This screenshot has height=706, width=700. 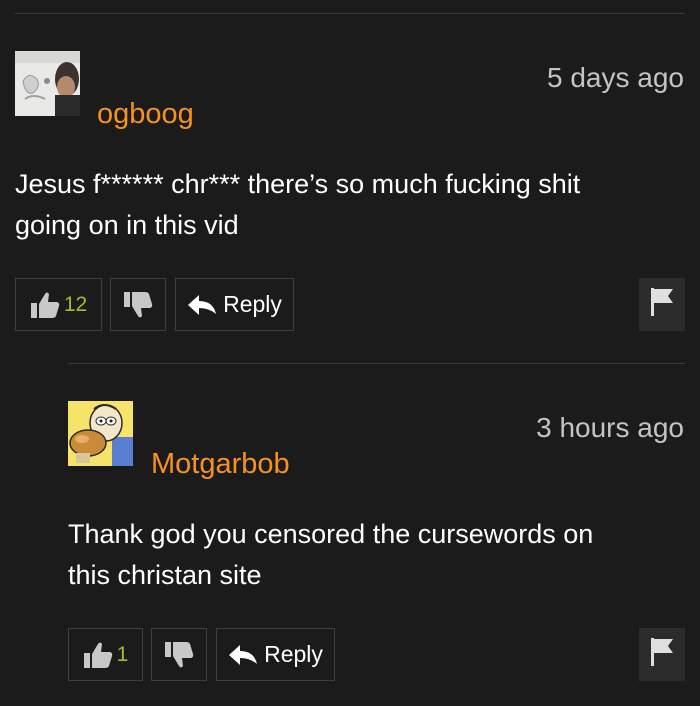 What do you see at coordinates (350, 13) in the screenshot?
I see `top-divider` at bounding box center [350, 13].